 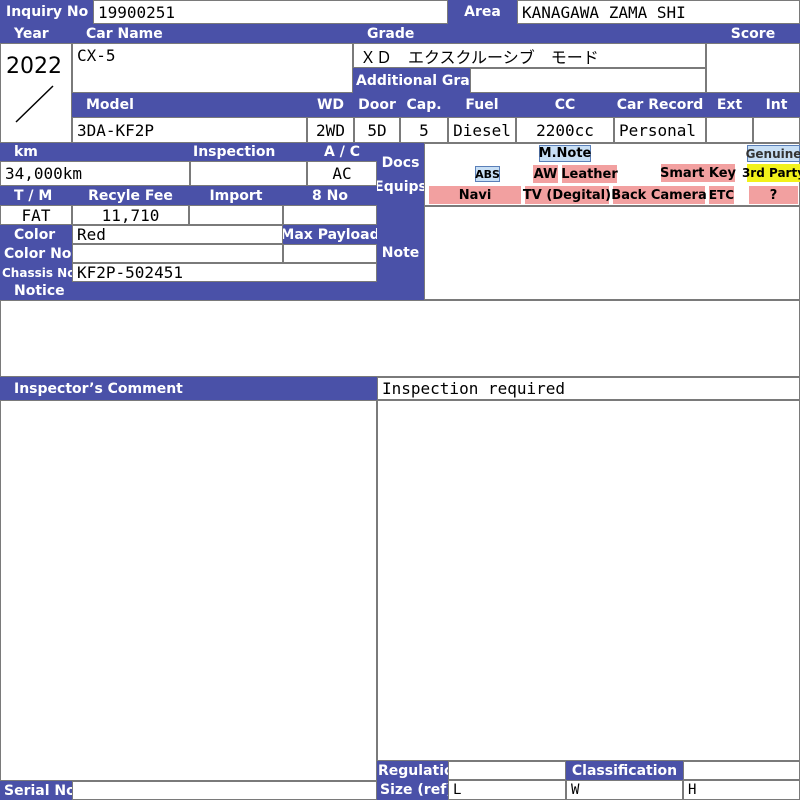 I want to click on ext-value, so click(x=729, y=130).